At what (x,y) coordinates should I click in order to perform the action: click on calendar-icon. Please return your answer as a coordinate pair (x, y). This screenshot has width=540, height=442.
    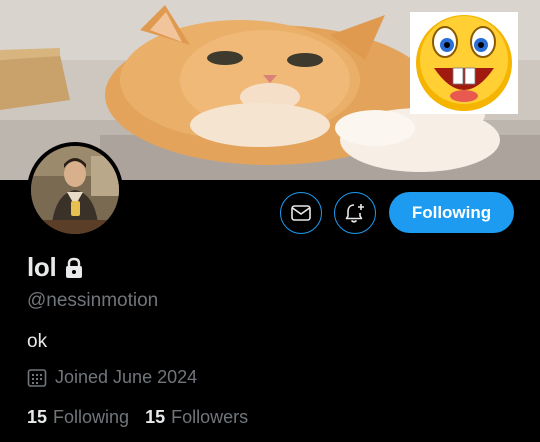
    Looking at the image, I should click on (37, 377).